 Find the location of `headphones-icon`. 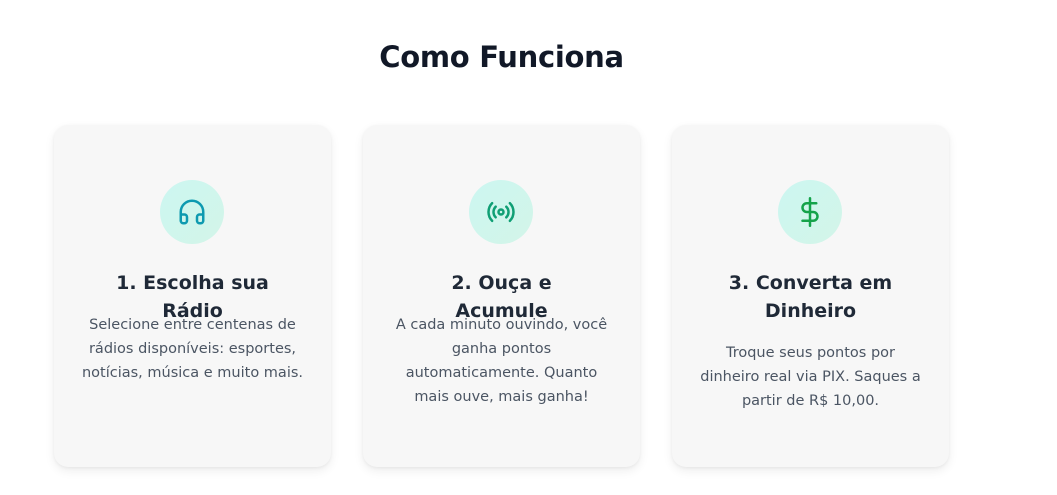

headphones-icon is located at coordinates (192, 212).